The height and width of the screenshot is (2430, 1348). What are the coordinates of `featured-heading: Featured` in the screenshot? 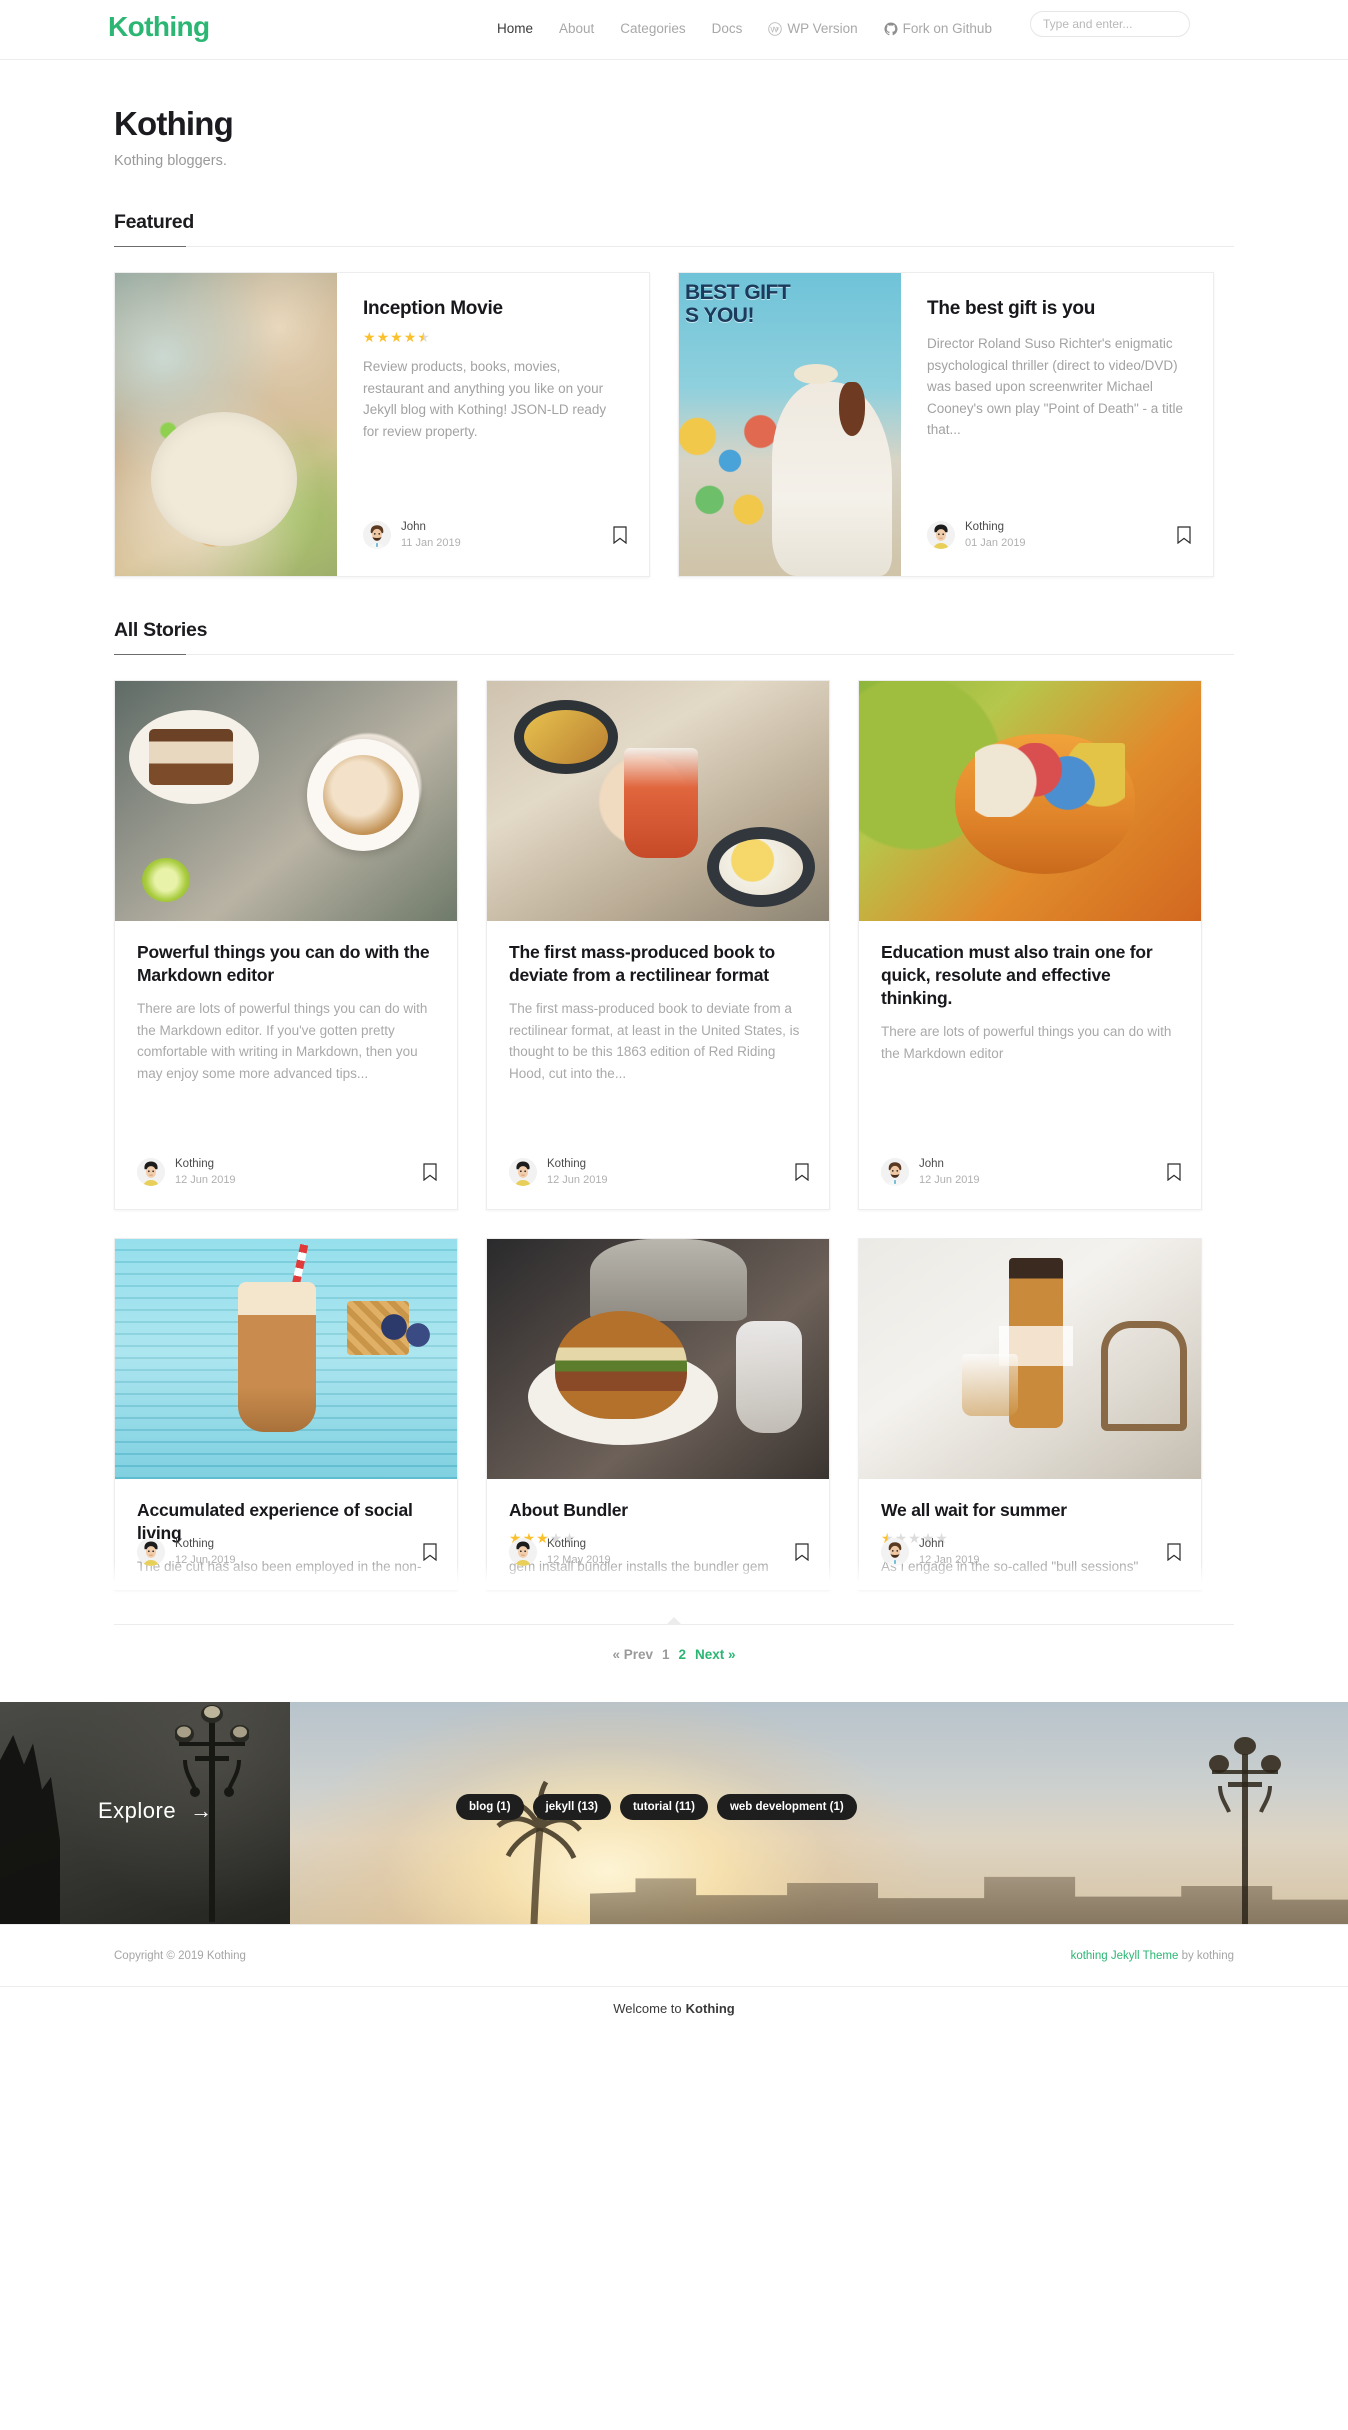 It's located at (154, 222).